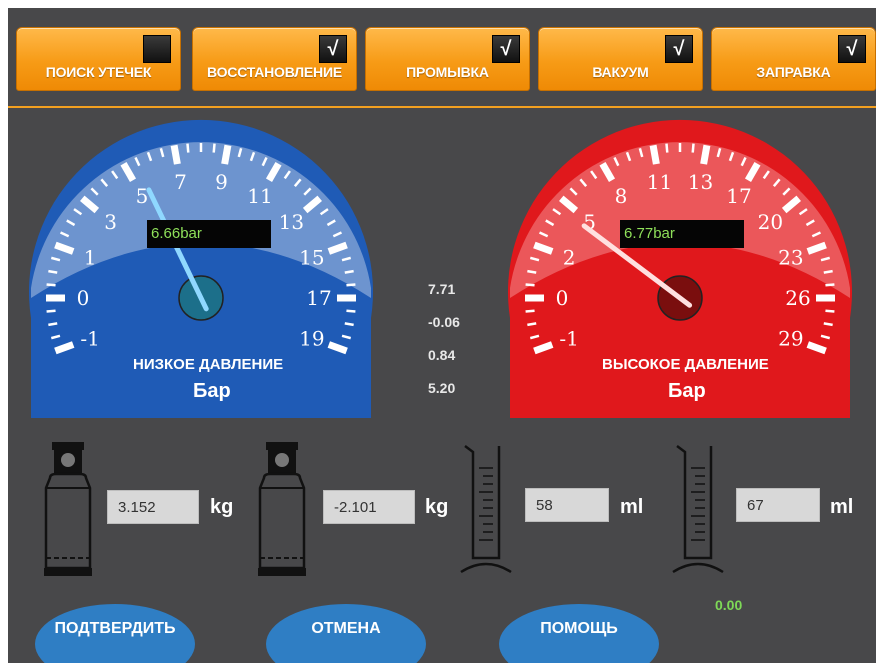 Image resolution: width=878 pixels, height=663 pixels. Describe the element at coordinates (153, 507) in the screenshot. I see `bottle1-weight-field: 3.152` at that location.